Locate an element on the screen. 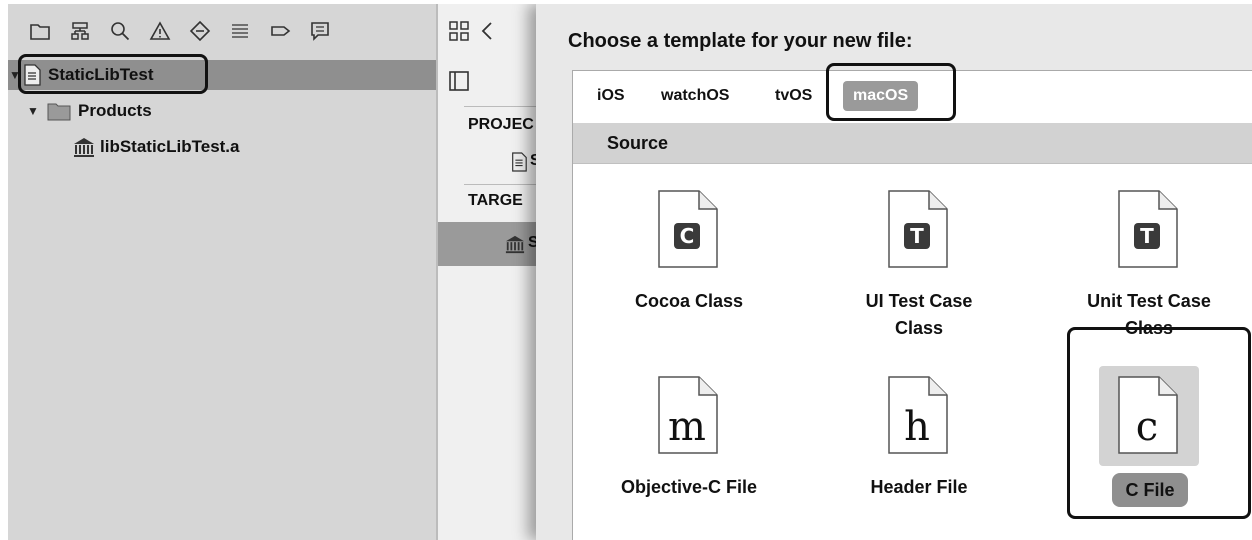 The image size is (1252, 540). tree-label-products: Products is located at coordinates (115, 110).